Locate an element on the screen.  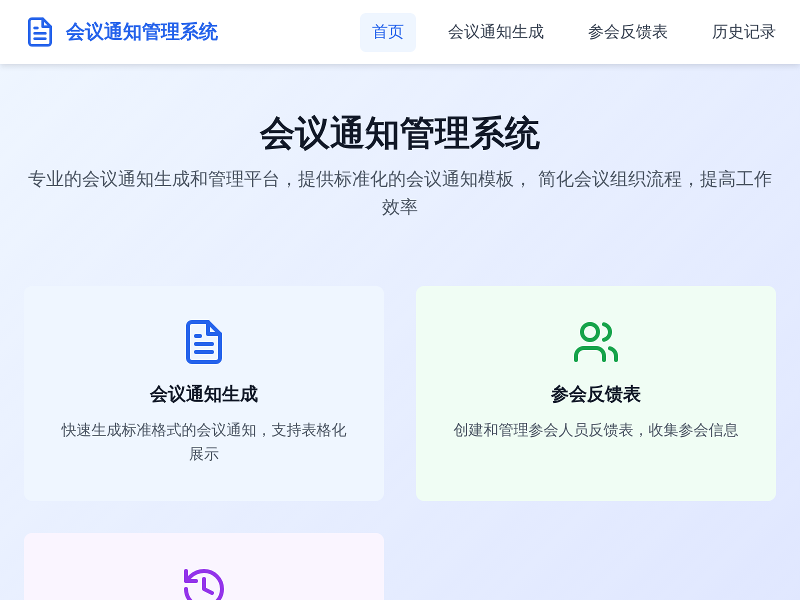
nav-tab: 会议通知生成 is located at coordinates (496, 32).